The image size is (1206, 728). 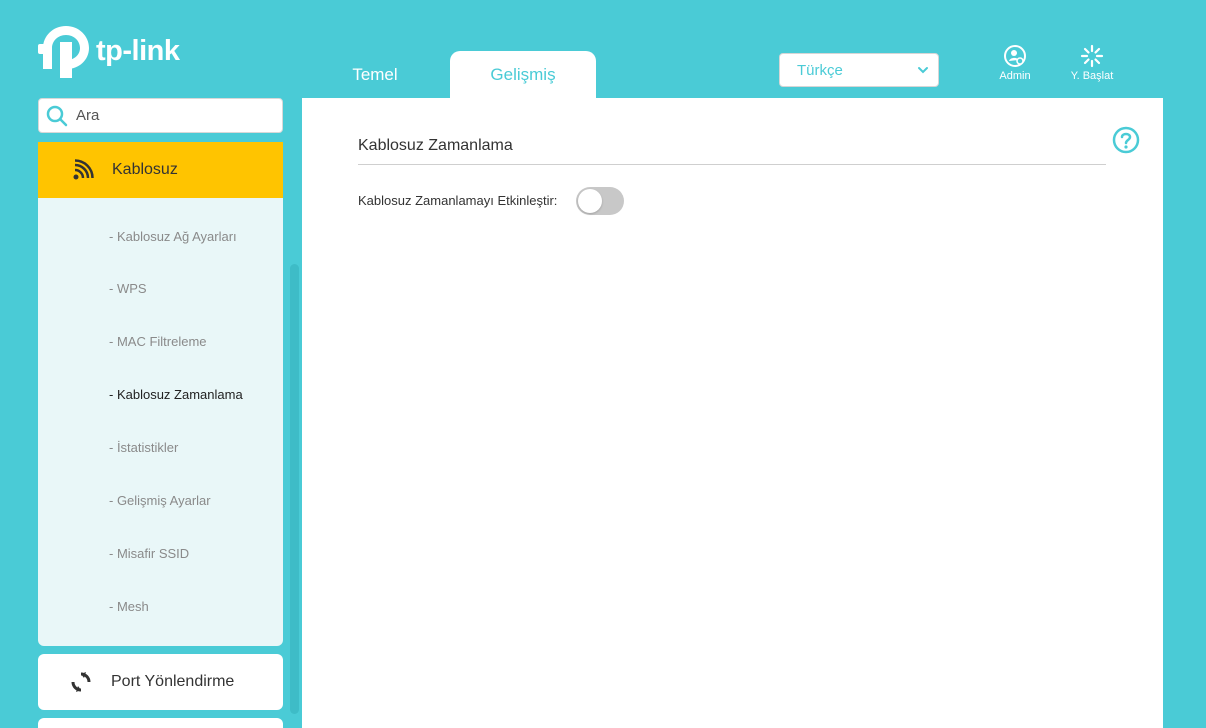 I want to click on admin-label: Admin, so click(x=1015, y=76).